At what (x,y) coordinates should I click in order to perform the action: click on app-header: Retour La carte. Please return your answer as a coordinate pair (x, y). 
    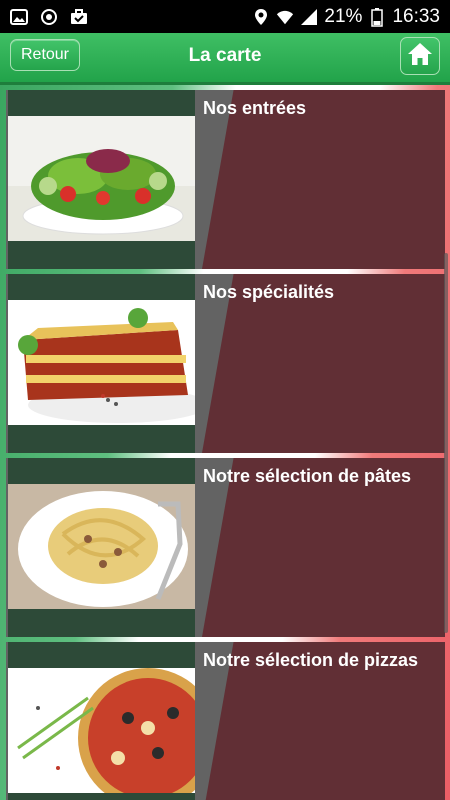
    Looking at the image, I should click on (225, 59).